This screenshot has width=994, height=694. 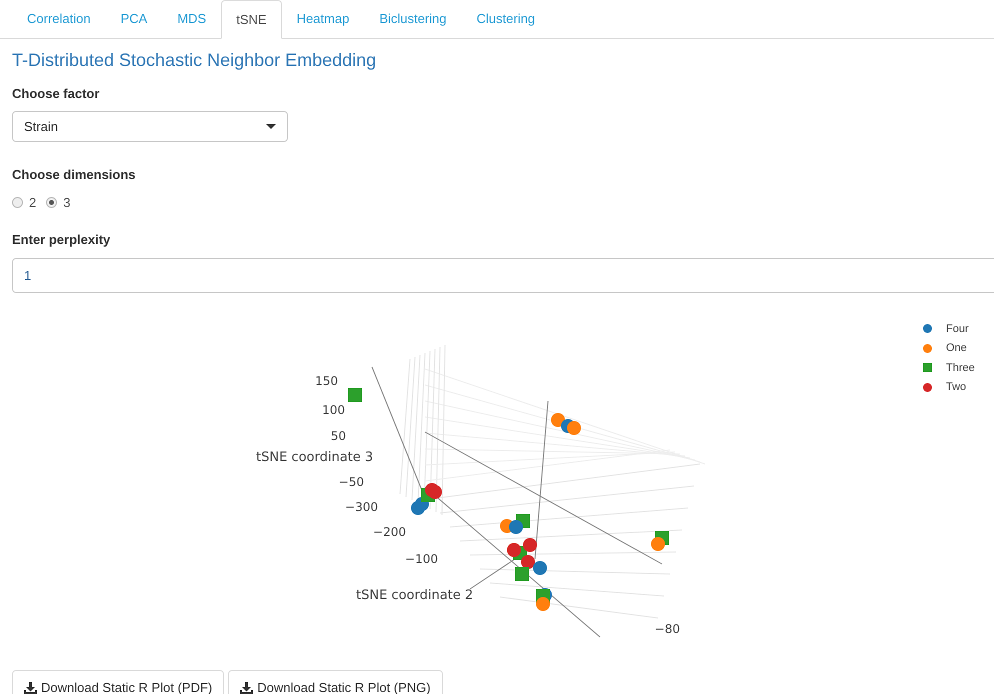 I want to click on tick-label: −50, so click(x=351, y=481).